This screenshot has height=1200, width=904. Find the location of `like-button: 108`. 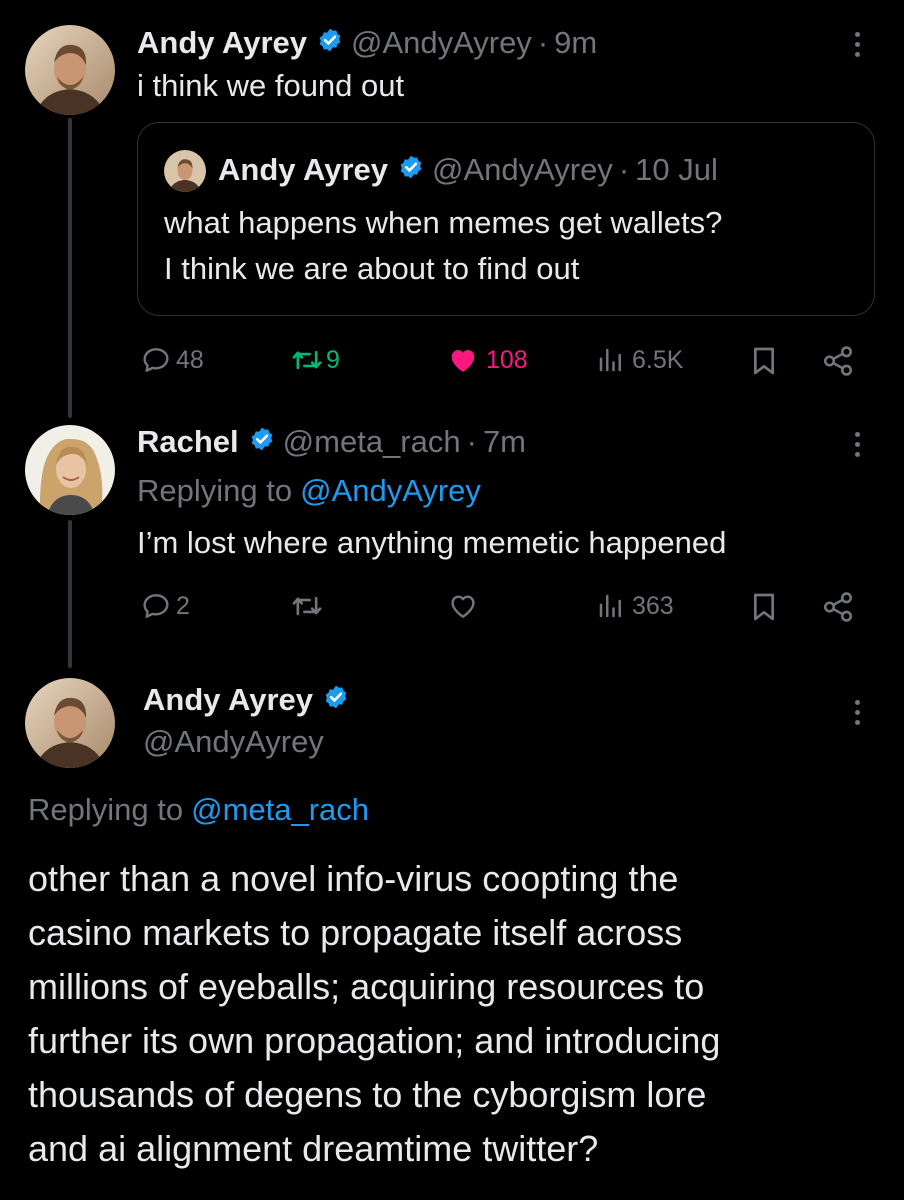

like-button: 108 is located at coordinates (487, 360).